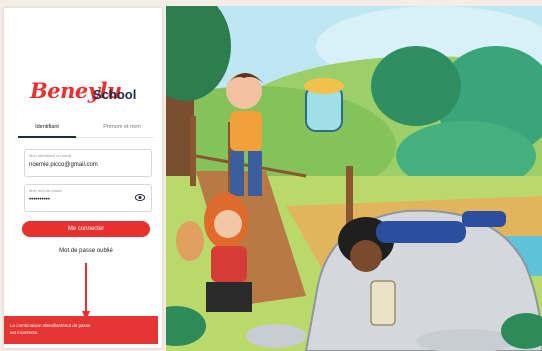 This screenshot has height=351, width=542. I want to click on girl-shirt, so click(229, 264).